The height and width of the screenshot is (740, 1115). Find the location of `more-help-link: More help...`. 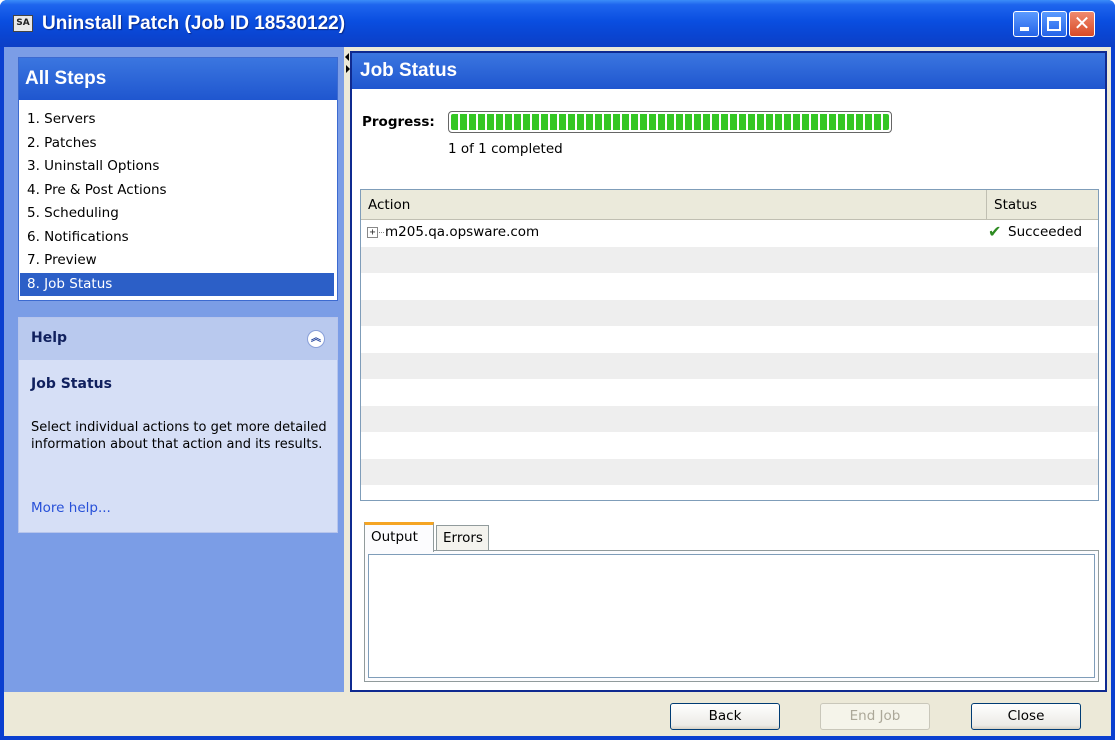

more-help-link: More help... is located at coordinates (71, 508).